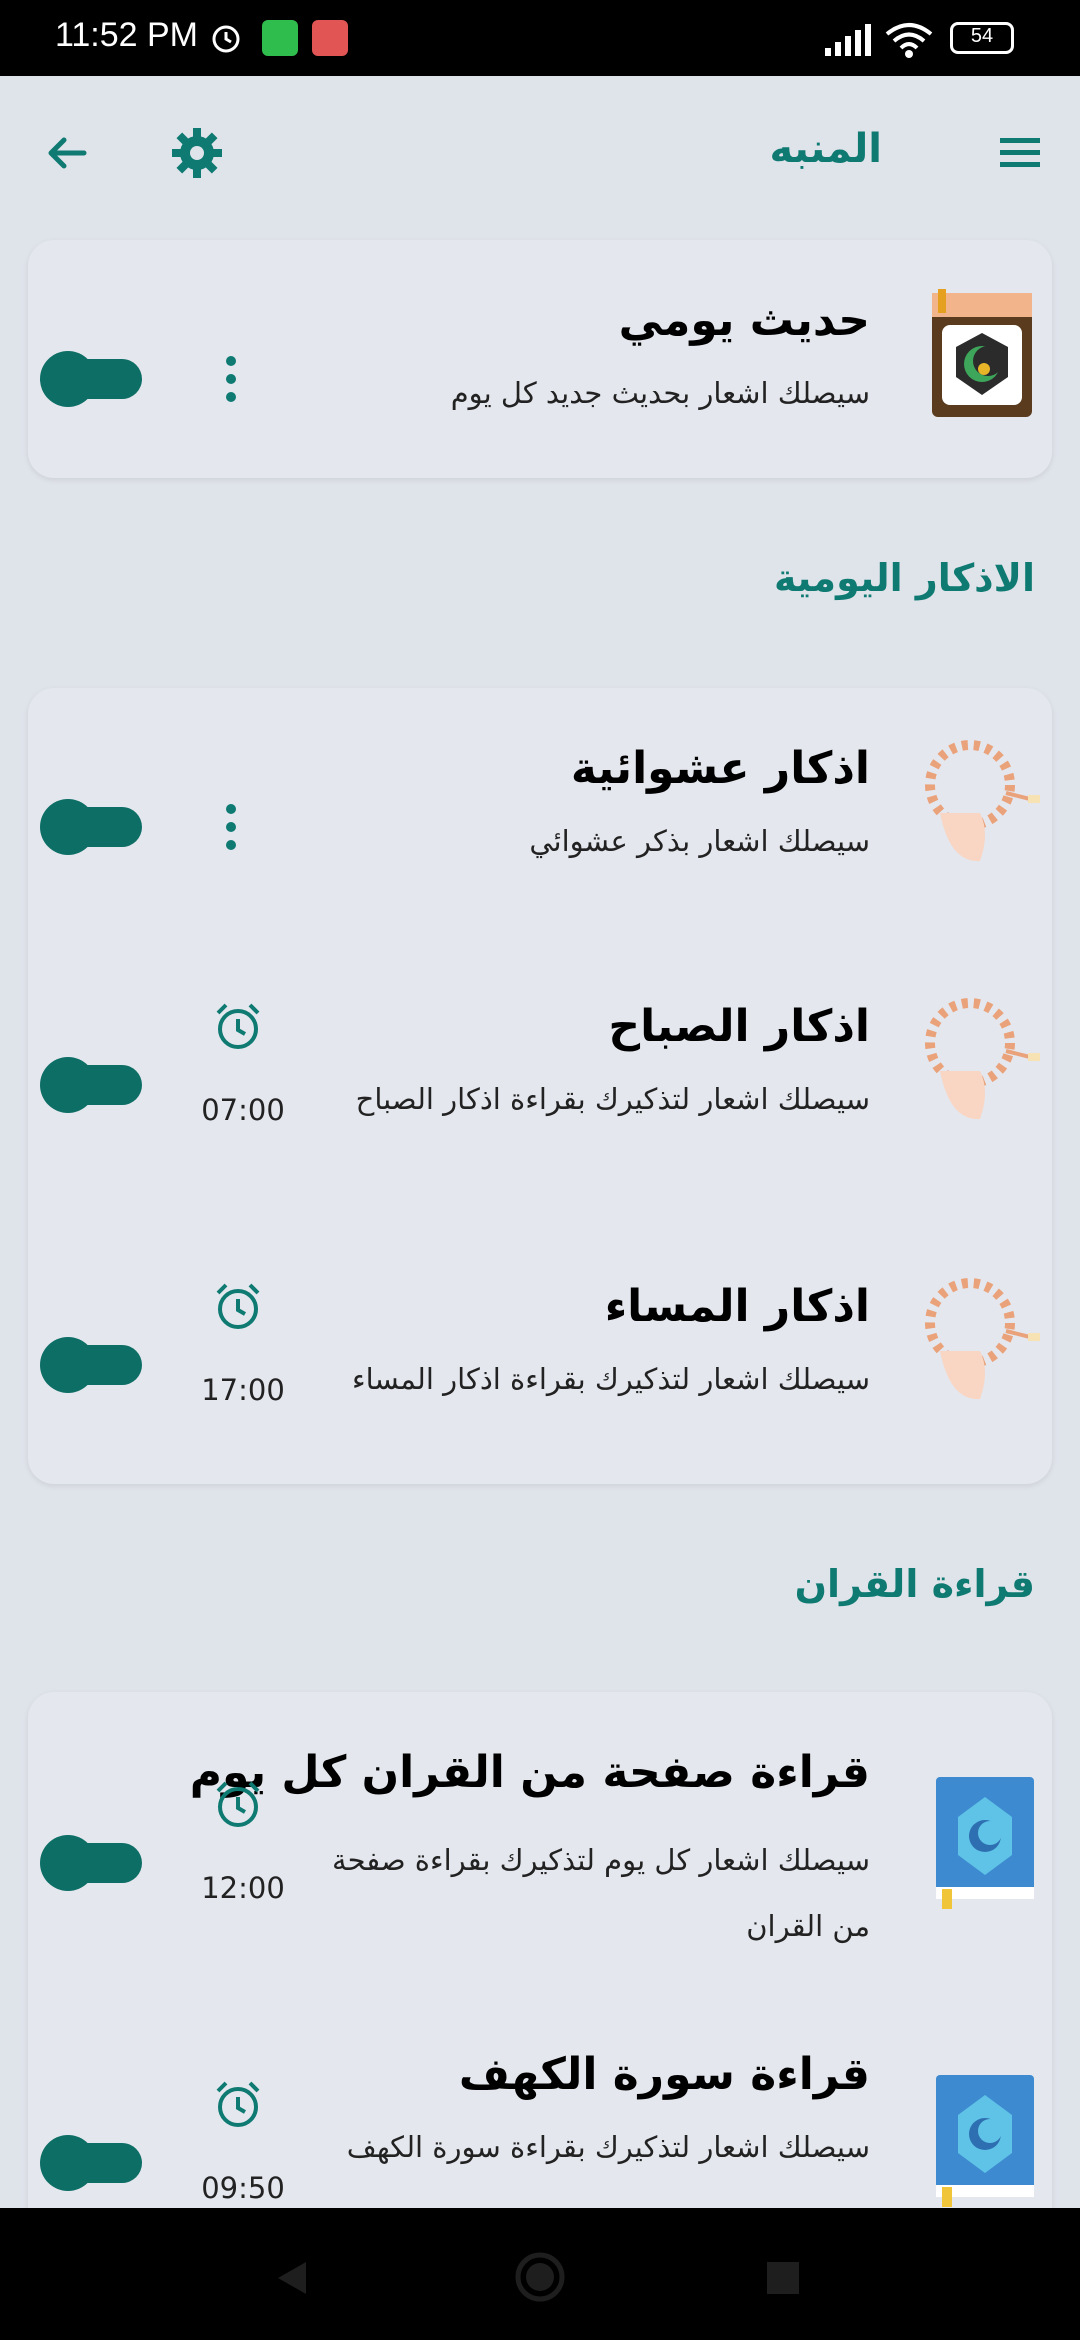 Image resolution: width=1080 pixels, height=2340 pixels. I want to click on item-title: قراءة صفحة من القران كل يوم, so click(529, 1772).